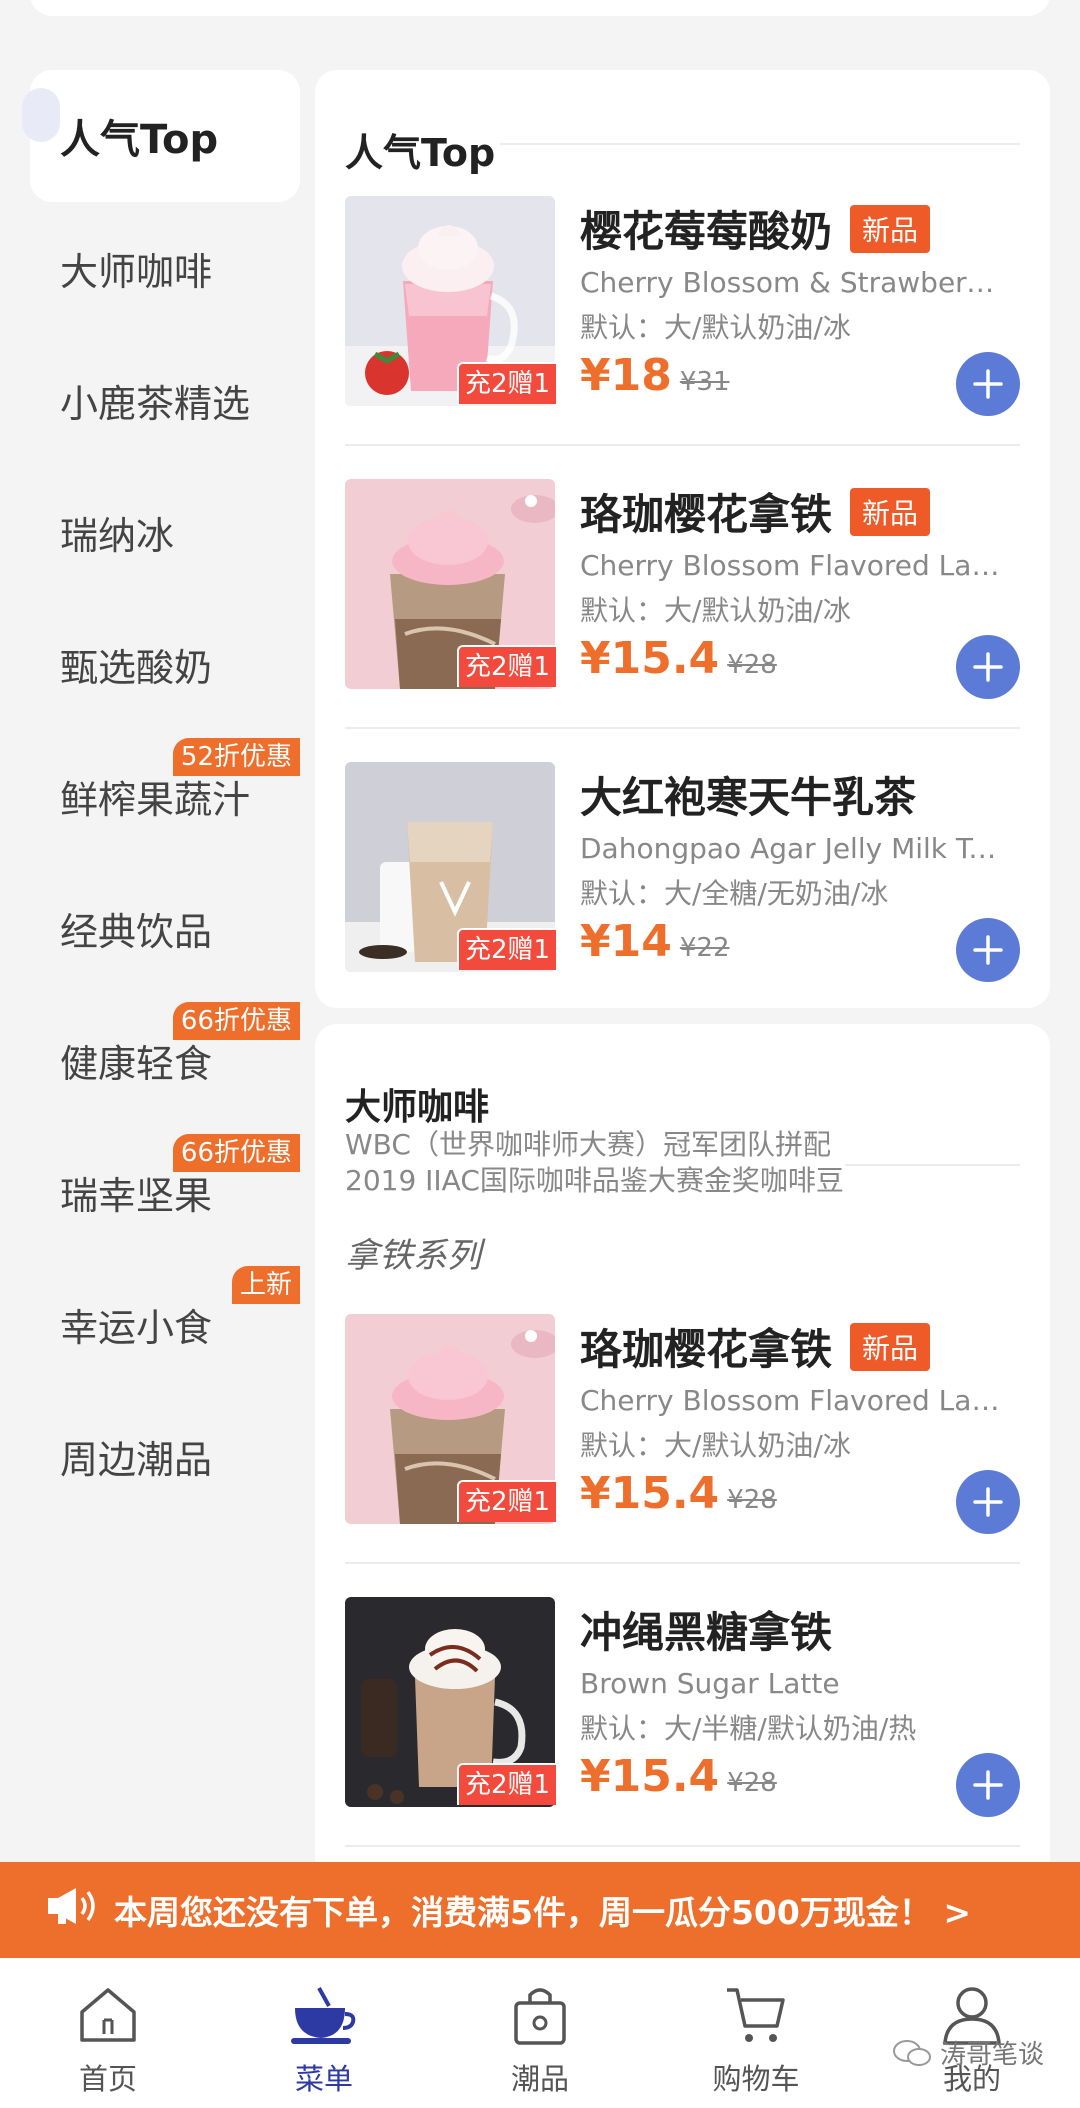 The width and height of the screenshot is (1080, 2108). What do you see at coordinates (540, 2015) in the screenshot?
I see `shopping-bag-icon` at bounding box center [540, 2015].